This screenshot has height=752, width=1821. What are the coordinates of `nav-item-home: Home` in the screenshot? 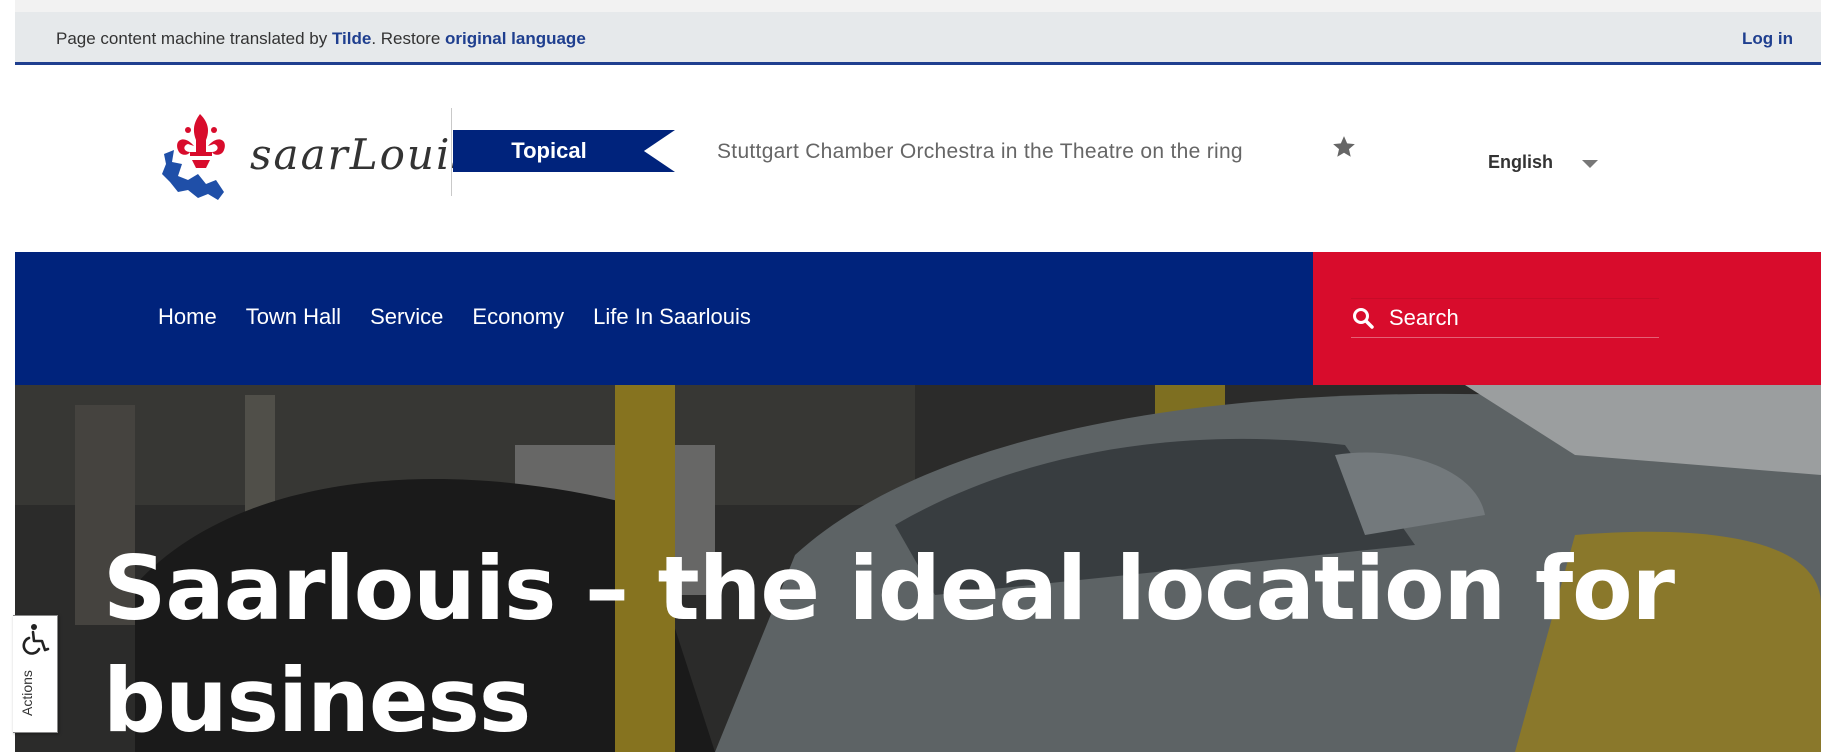 It's located at (187, 317).